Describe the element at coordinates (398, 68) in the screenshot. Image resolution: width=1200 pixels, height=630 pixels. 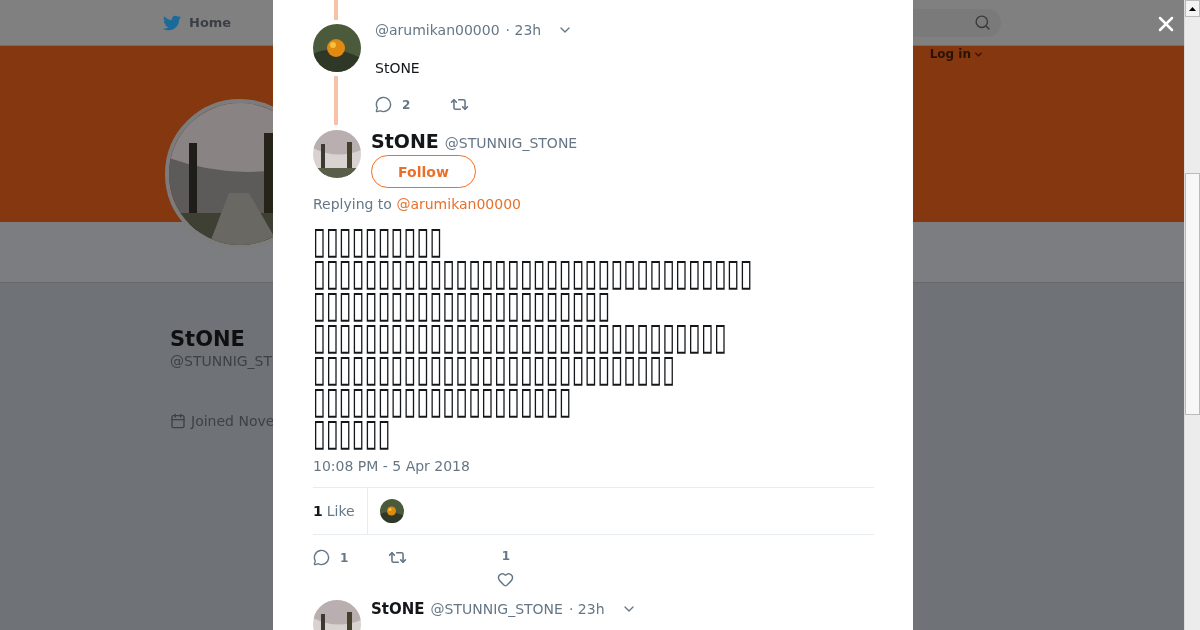
I see `tweet-text: StONE` at that location.